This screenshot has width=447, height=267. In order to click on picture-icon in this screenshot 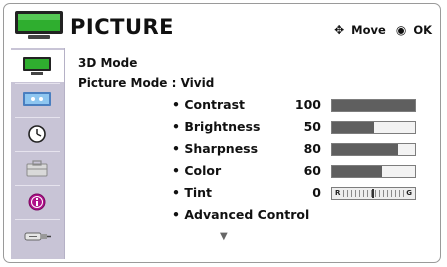, I will do `click(37, 66)`.